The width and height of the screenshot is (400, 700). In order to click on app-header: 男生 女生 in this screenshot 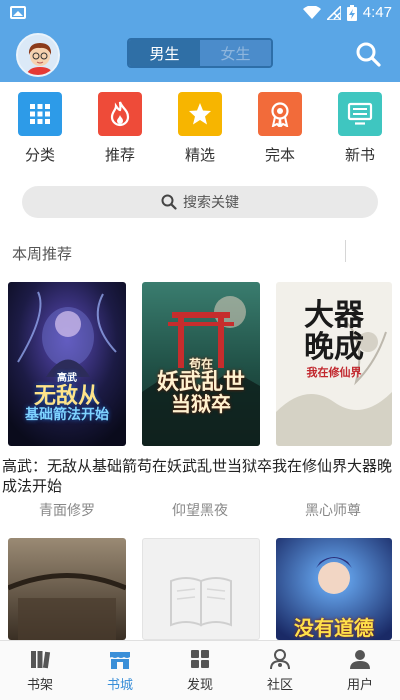, I will do `click(200, 54)`.